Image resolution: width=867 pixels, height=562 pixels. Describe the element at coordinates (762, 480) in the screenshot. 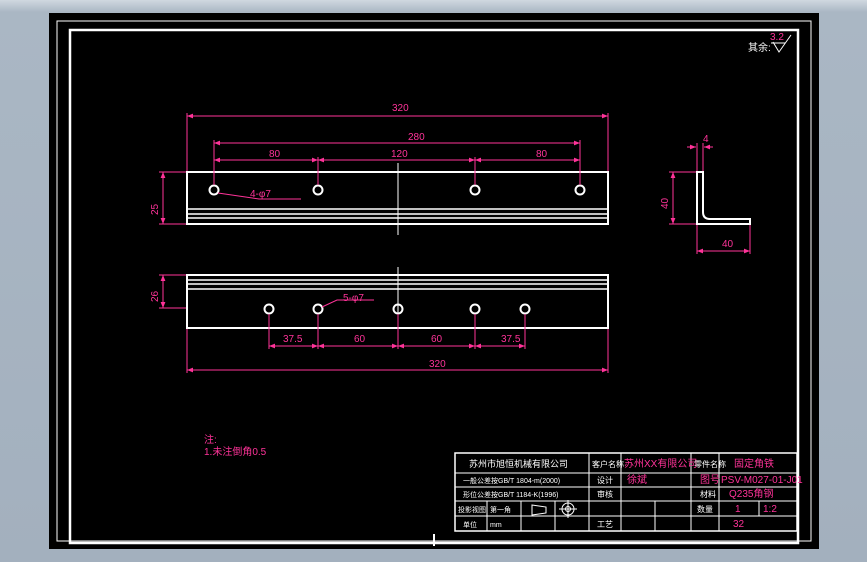

I see `tb-drawing-no-value: PSV-M027-01-J01` at that location.